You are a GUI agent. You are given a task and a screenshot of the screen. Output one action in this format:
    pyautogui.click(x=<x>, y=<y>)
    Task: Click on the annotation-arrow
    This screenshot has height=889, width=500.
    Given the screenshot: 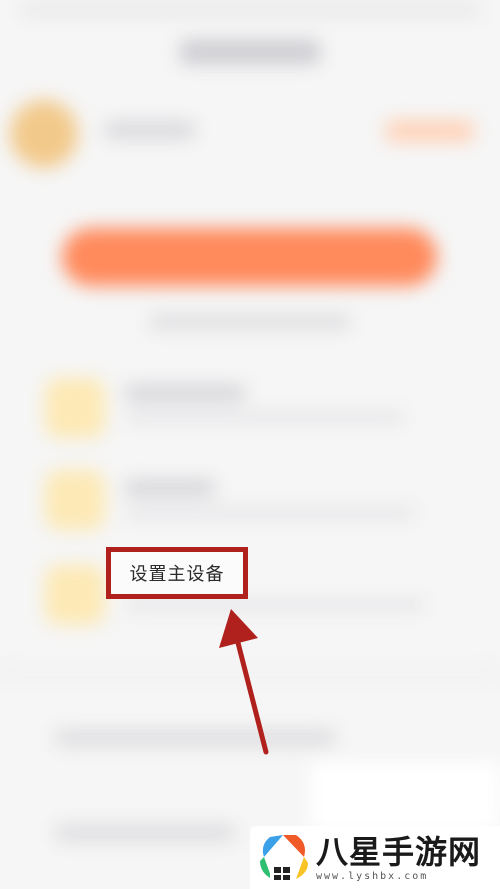 What is the action you would take?
    pyautogui.click(x=244, y=682)
    